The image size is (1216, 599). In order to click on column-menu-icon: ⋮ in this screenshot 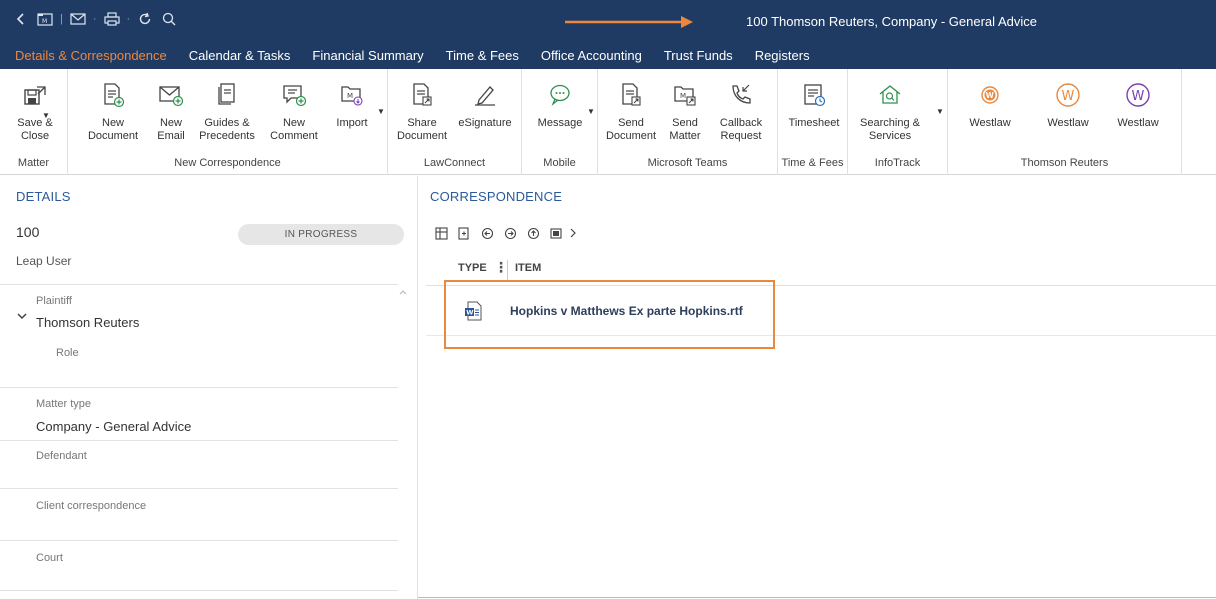, I will do `click(501, 267)`.